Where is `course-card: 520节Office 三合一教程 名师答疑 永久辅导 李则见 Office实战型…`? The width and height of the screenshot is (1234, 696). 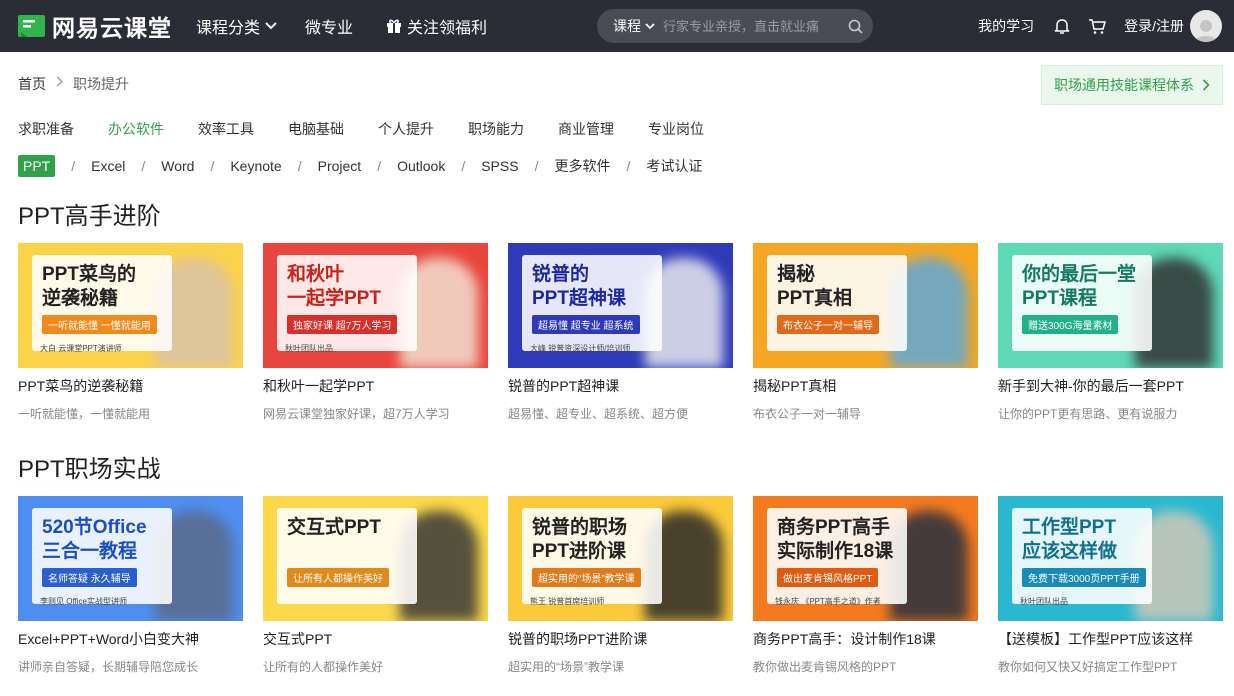 course-card: 520节Office 三合一教程 名师答疑 永久辅导 李则见 Office实战型… is located at coordinates (130, 585).